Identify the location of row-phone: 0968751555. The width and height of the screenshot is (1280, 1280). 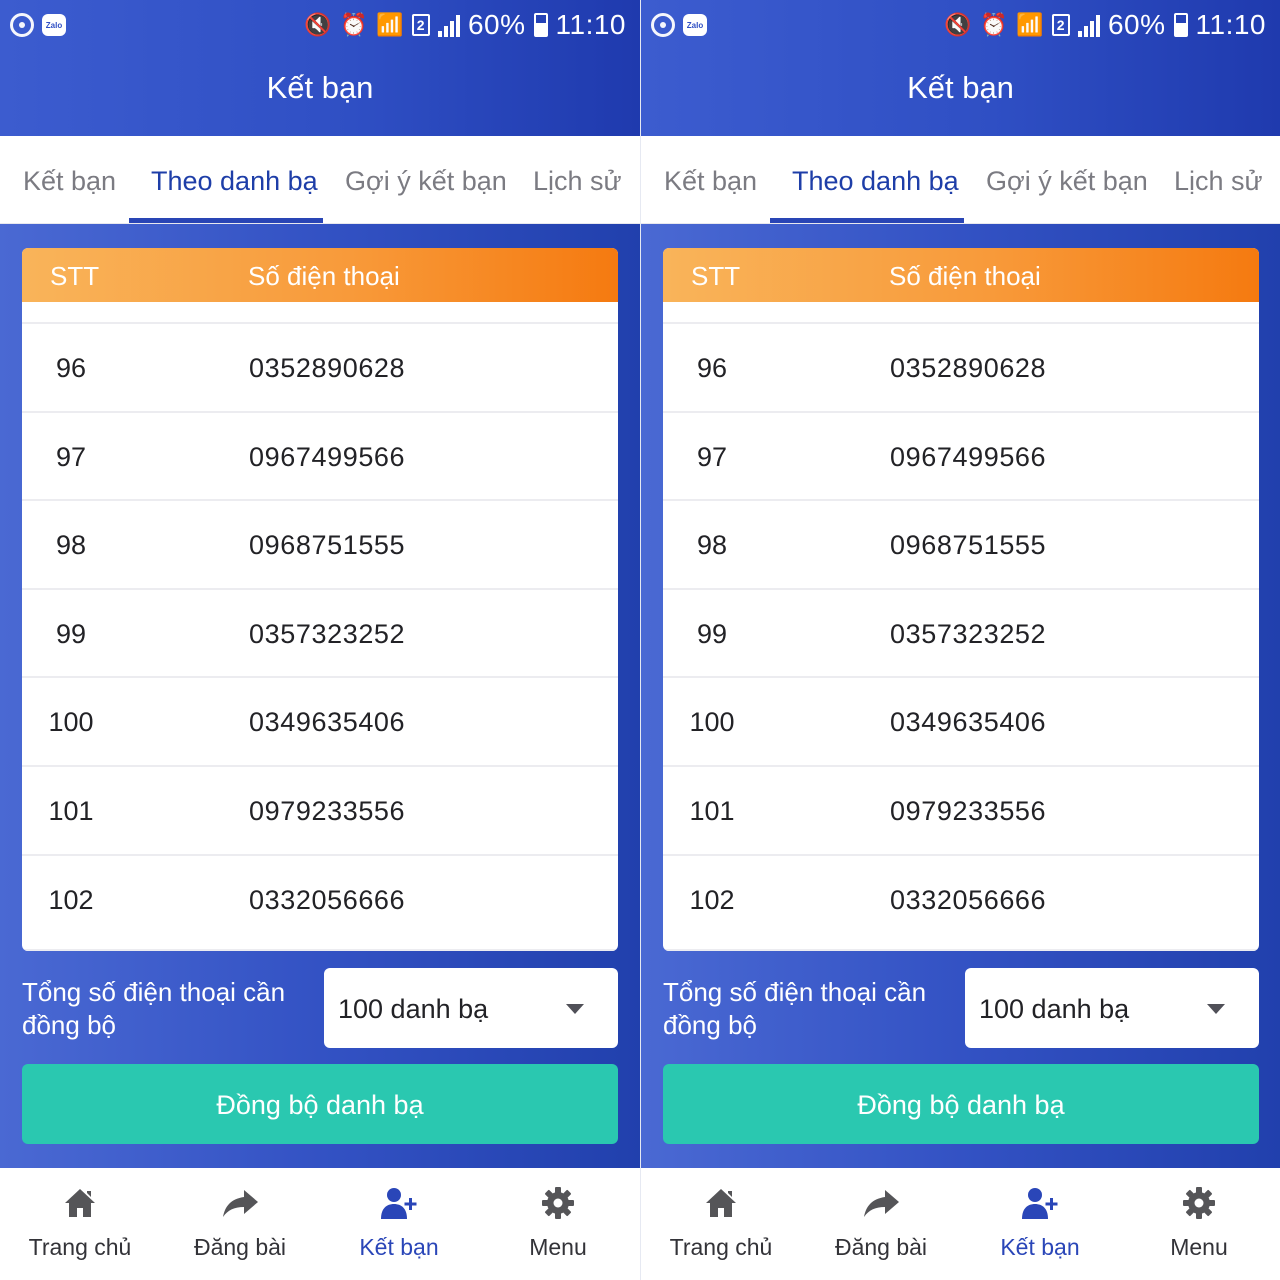
(968, 545).